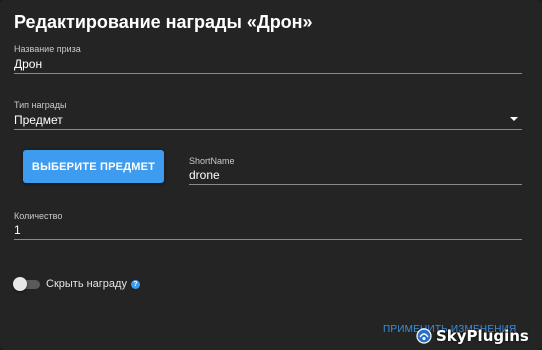 The height and width of the screenshot is (350, 542). I want to click on short-name-input: drone, so click(204, 175).